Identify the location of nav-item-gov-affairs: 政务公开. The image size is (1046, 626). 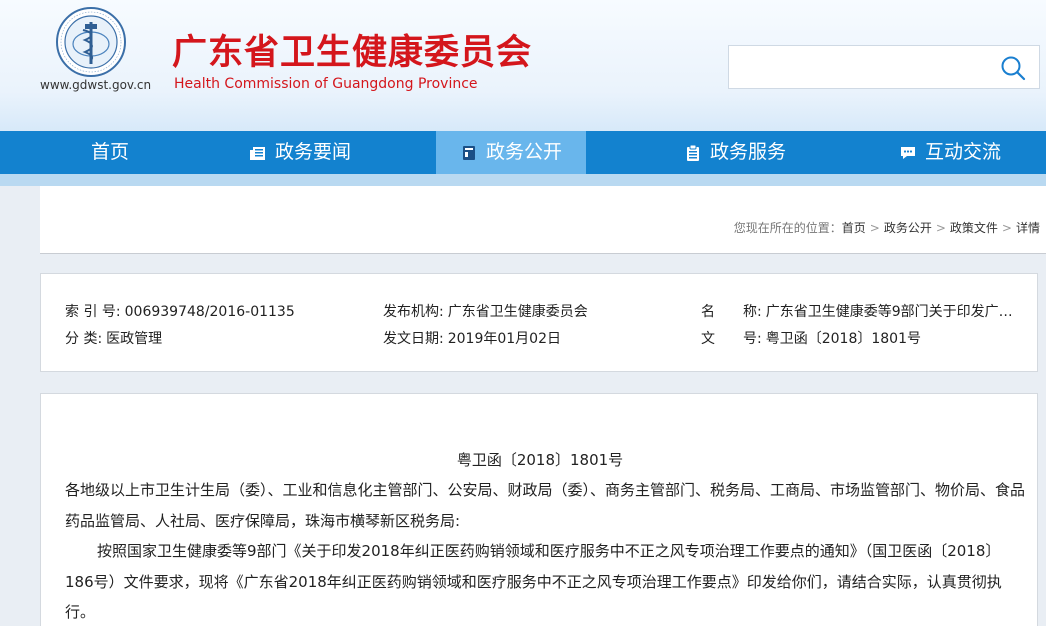
(511, 152).